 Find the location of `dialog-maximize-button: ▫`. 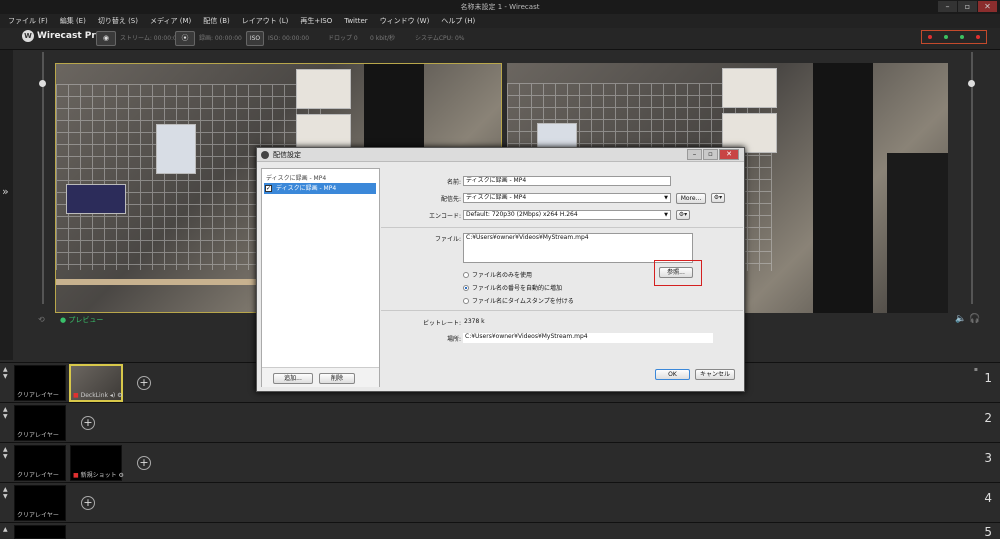

dialog-maximize-button: ▫ is located at coordinates (710, 154).